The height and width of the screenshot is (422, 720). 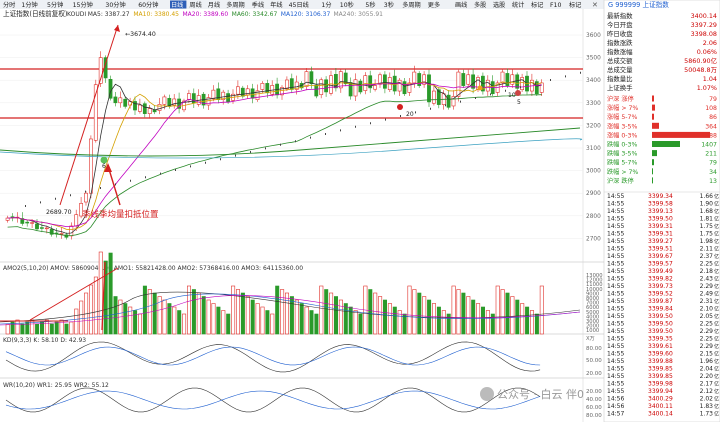 What do you see at coordinates (707, 264) in the screenshot?
I see `tick-amount: 2.25` at bounding box center [707, 264].